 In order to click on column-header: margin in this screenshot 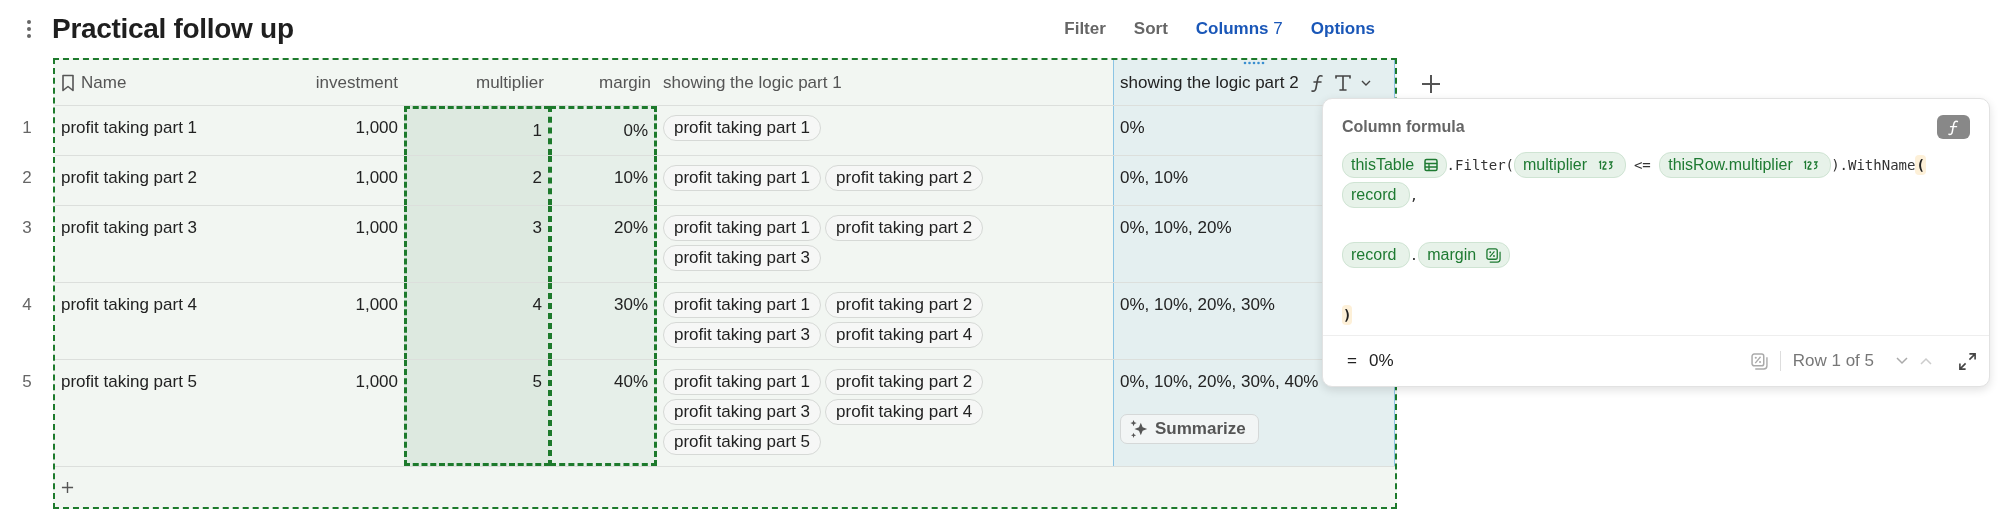, I will do `click(603, 82)`.